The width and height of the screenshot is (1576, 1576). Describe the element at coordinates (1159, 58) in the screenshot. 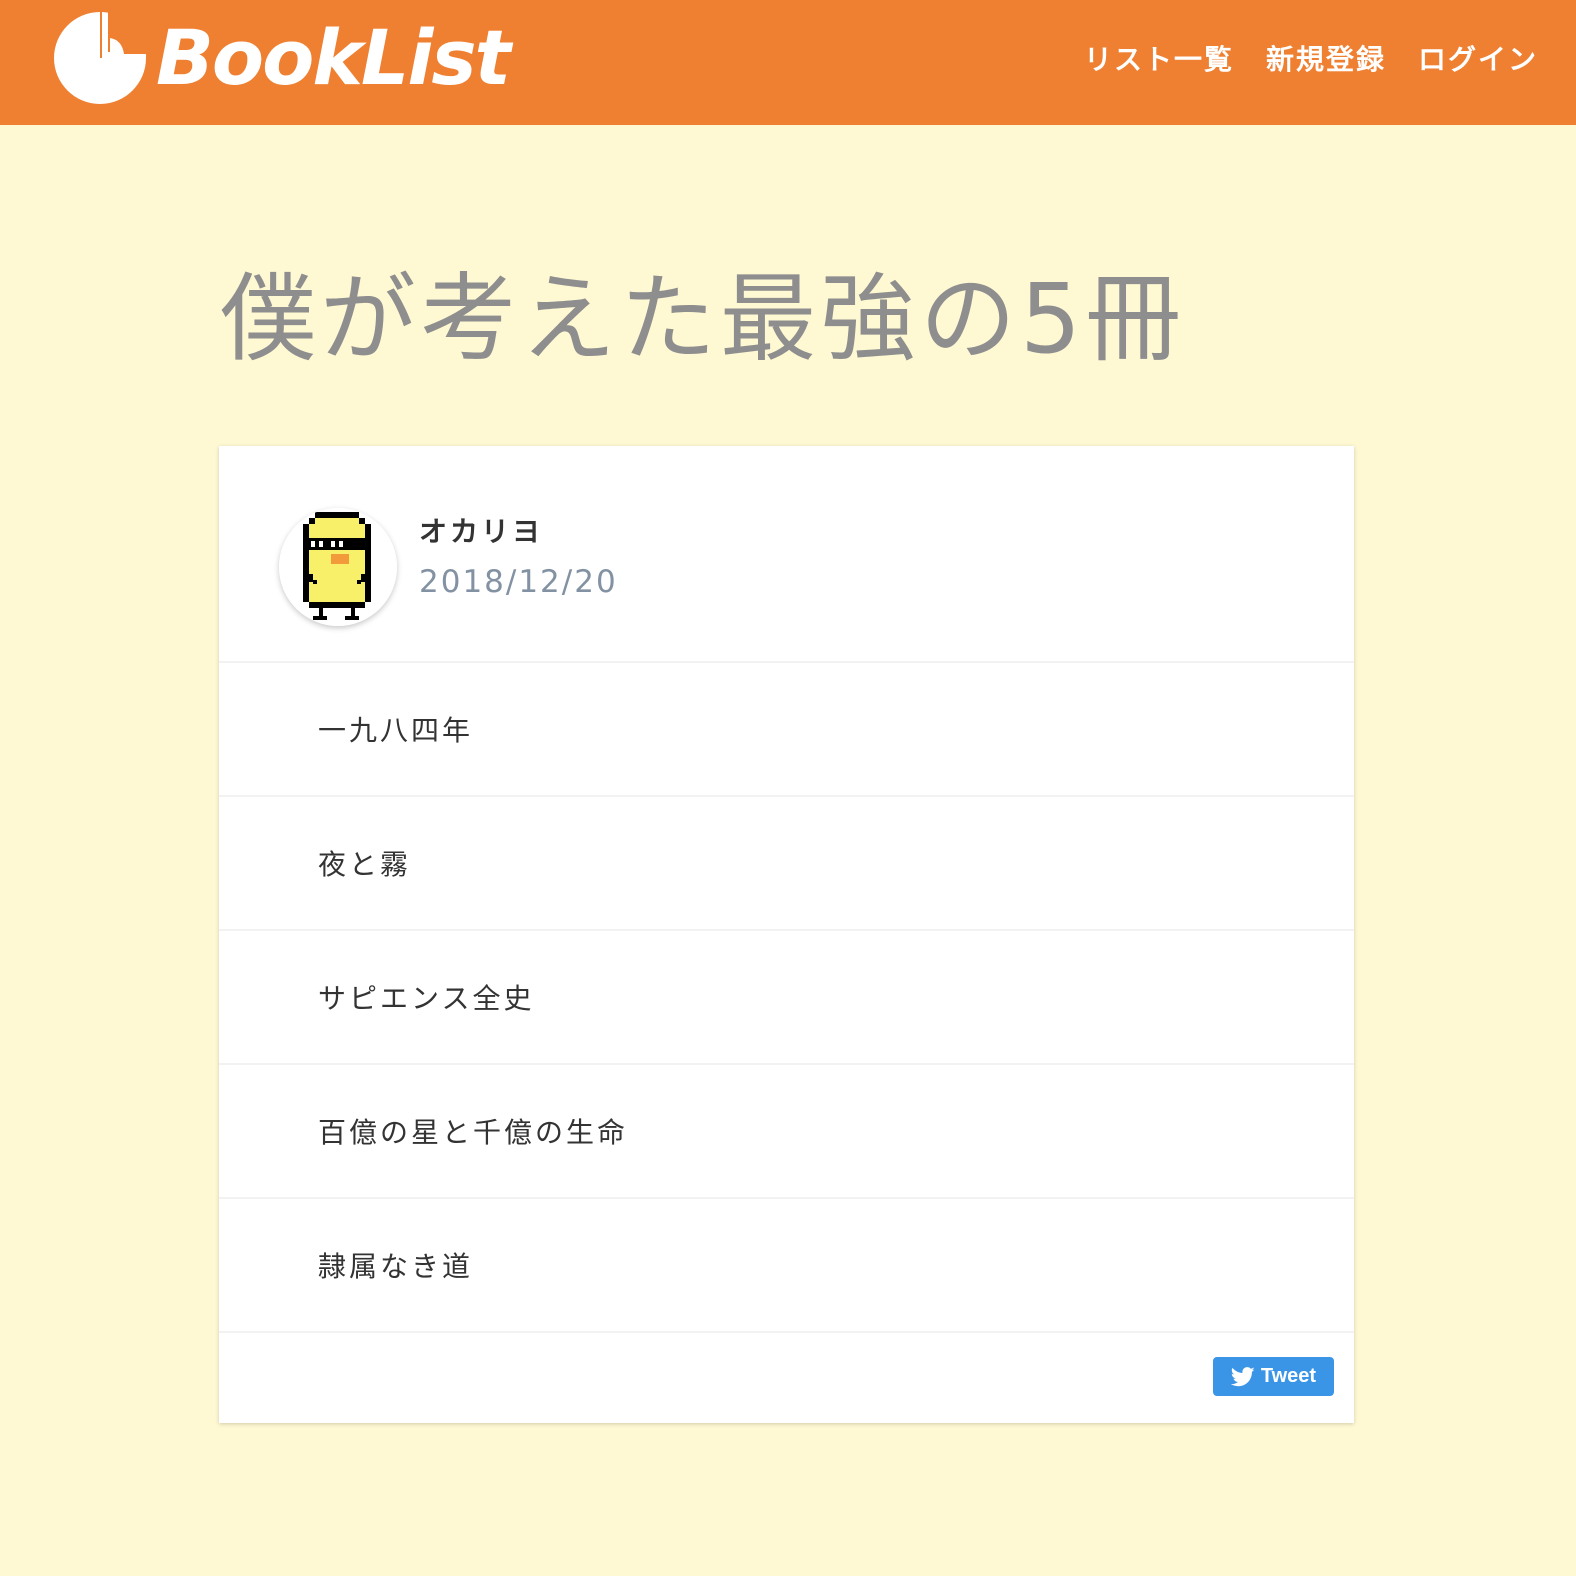

I see `nav-list: リスト一覧` at that location.